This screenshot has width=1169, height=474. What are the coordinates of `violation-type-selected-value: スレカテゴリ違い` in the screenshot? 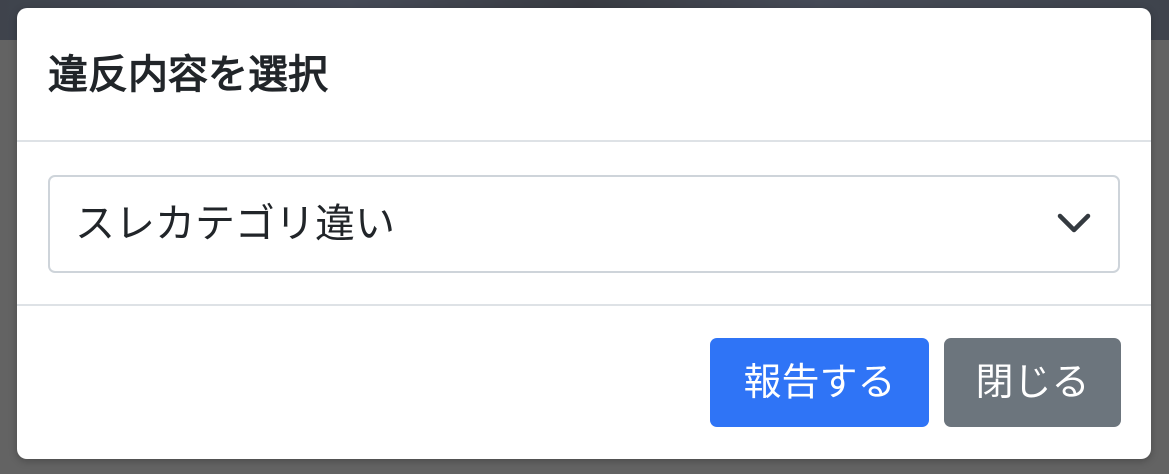 It's located at (235, 224).